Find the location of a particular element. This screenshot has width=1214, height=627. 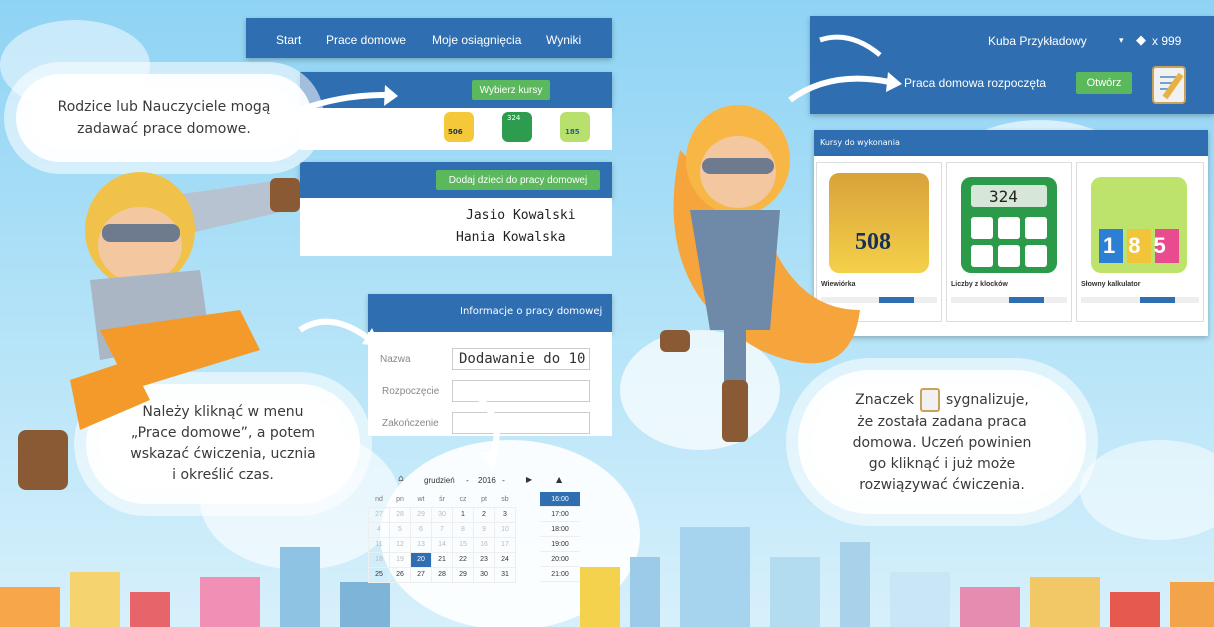

course-icon-pear: 506 is located at coordinates (459, 127).